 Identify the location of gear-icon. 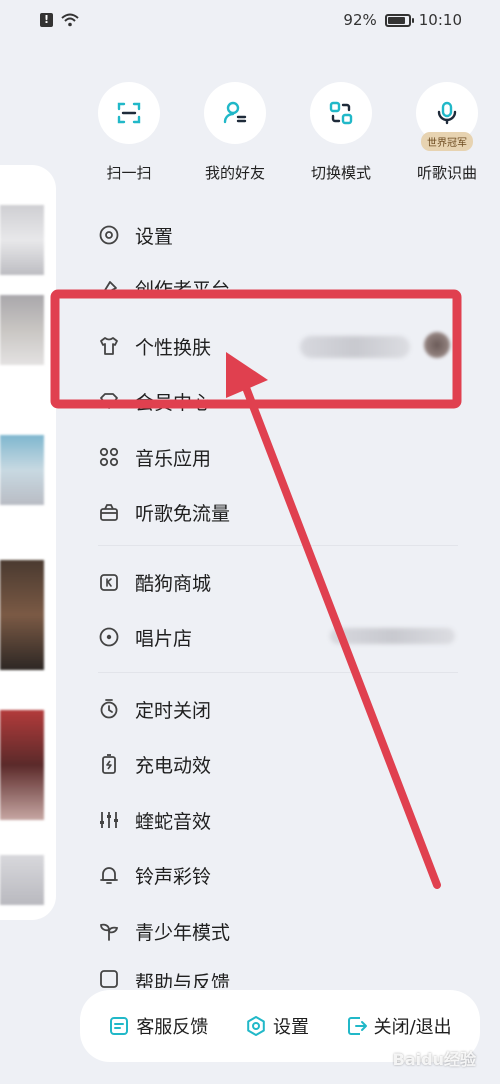
(256, 1026).